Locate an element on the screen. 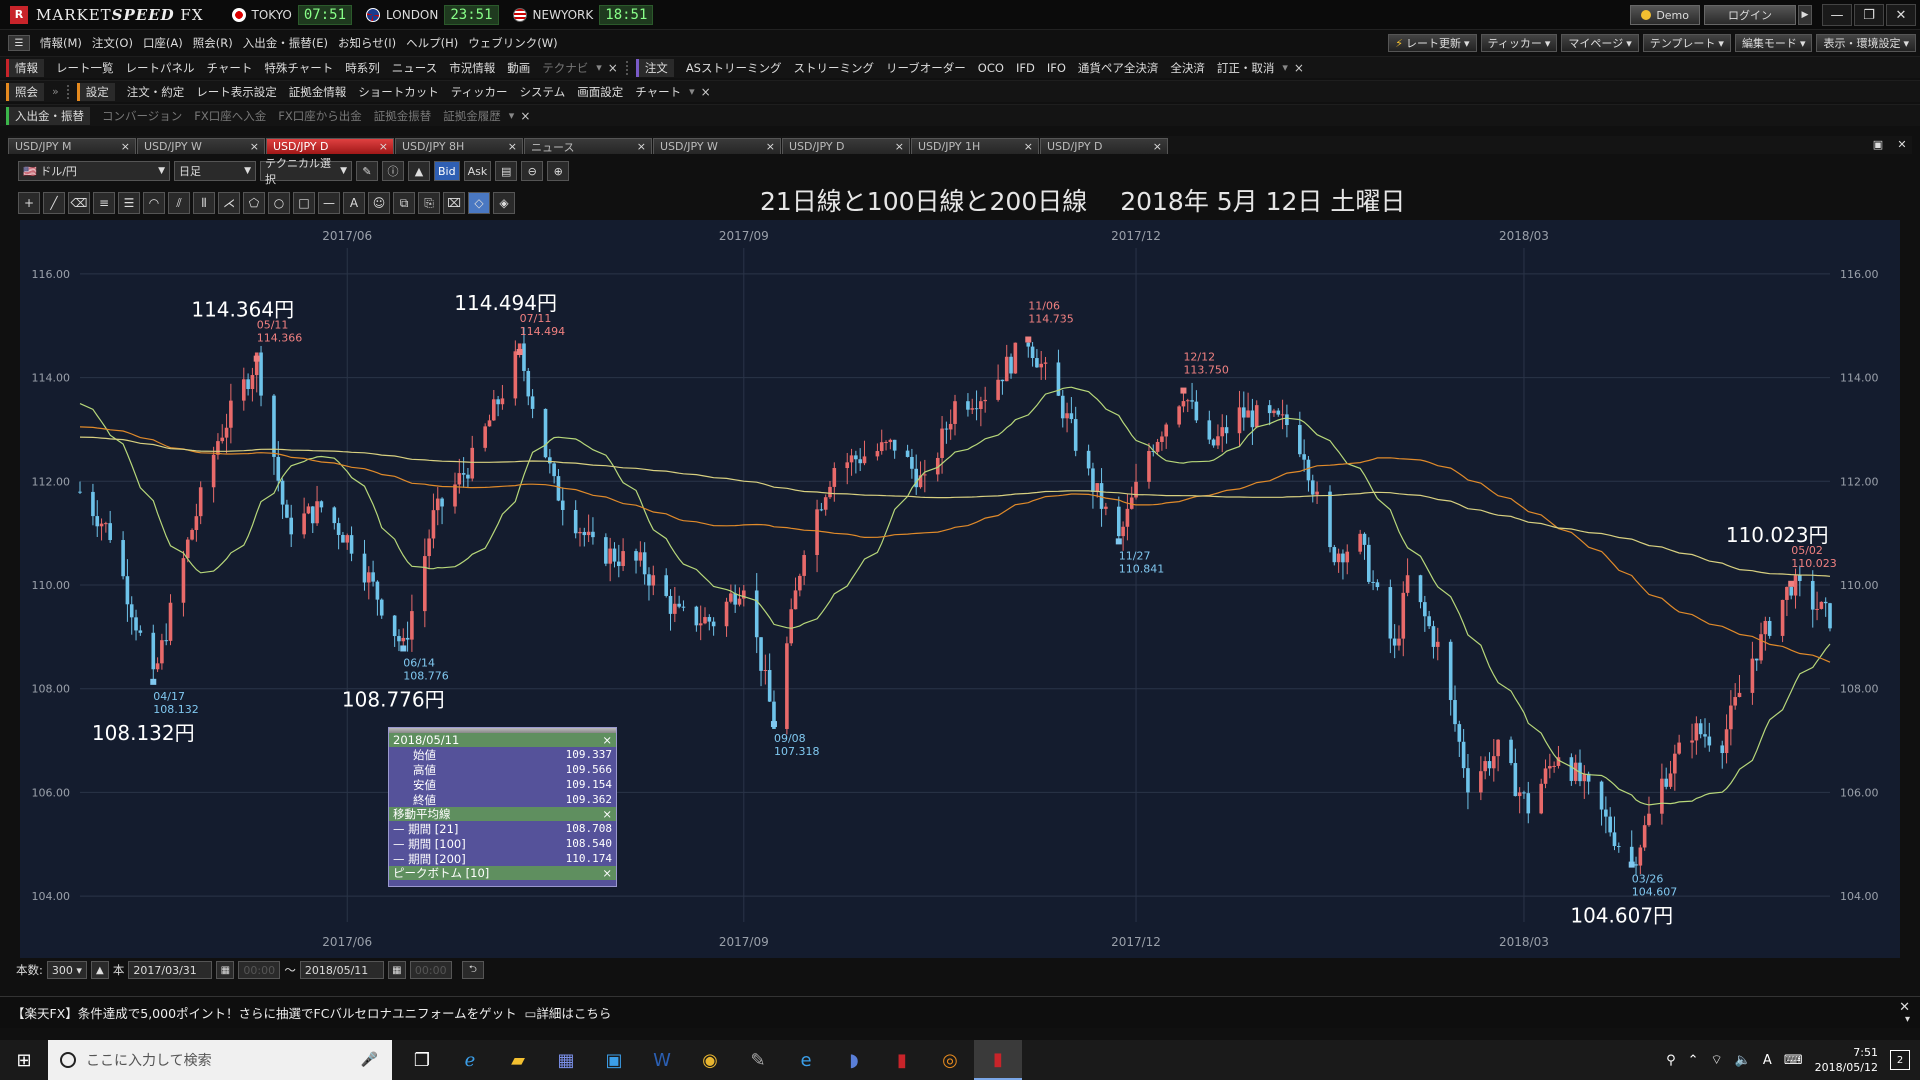 The image size is (1920, 1080). menu-order: 注文(O) is located at coordinates (112, 43).